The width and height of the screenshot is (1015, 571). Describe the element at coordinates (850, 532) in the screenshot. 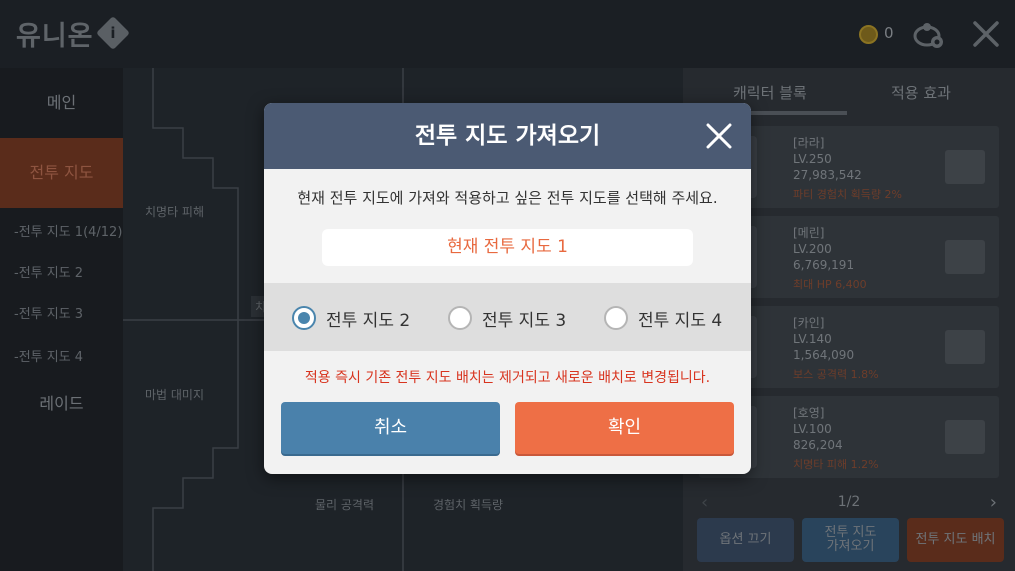

I see `import-map-label-1: 전투 지도` at that location.